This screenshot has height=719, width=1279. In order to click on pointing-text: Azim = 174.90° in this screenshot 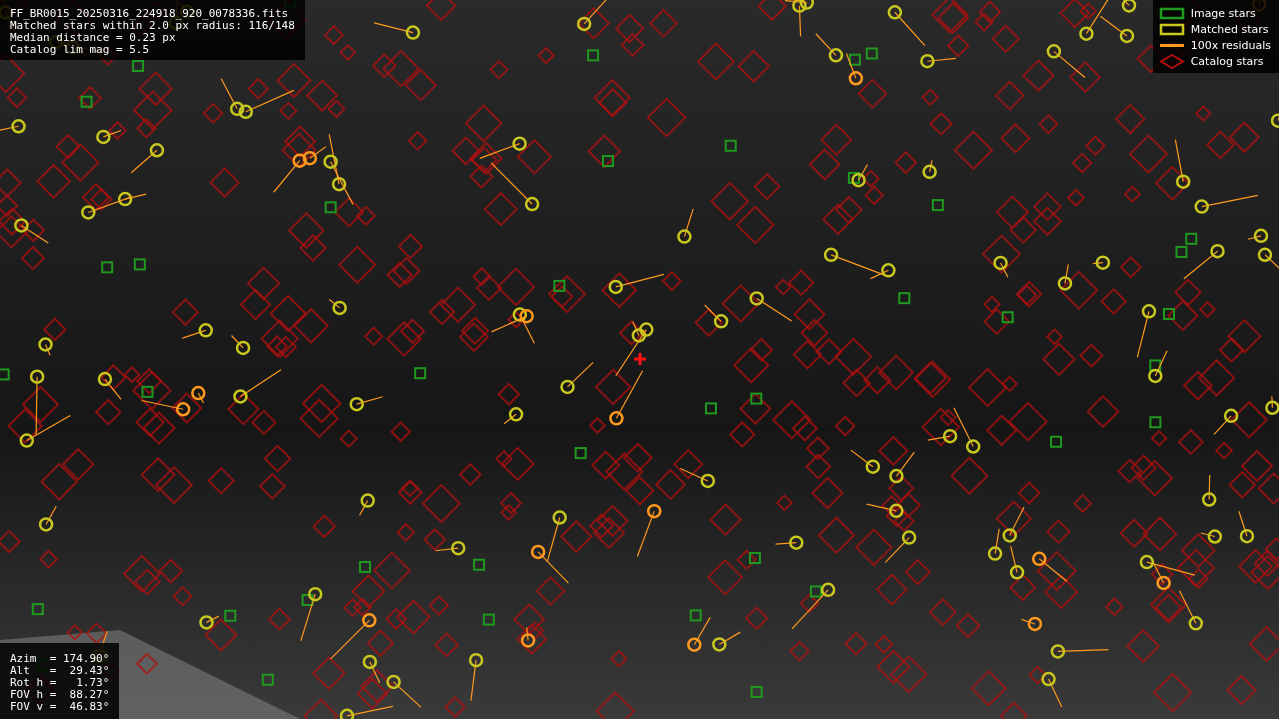, I will do `click(60, 659)`.